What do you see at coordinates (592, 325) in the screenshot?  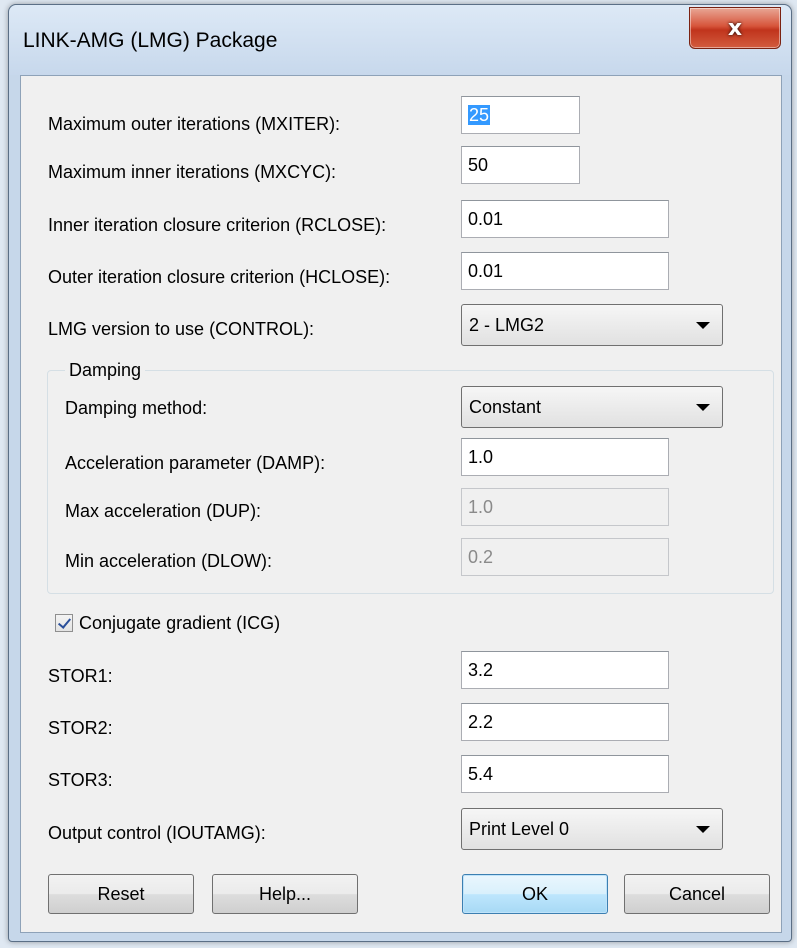 I see `control-dropdown: 2 - LMG2` at bounding box center [592, 325].